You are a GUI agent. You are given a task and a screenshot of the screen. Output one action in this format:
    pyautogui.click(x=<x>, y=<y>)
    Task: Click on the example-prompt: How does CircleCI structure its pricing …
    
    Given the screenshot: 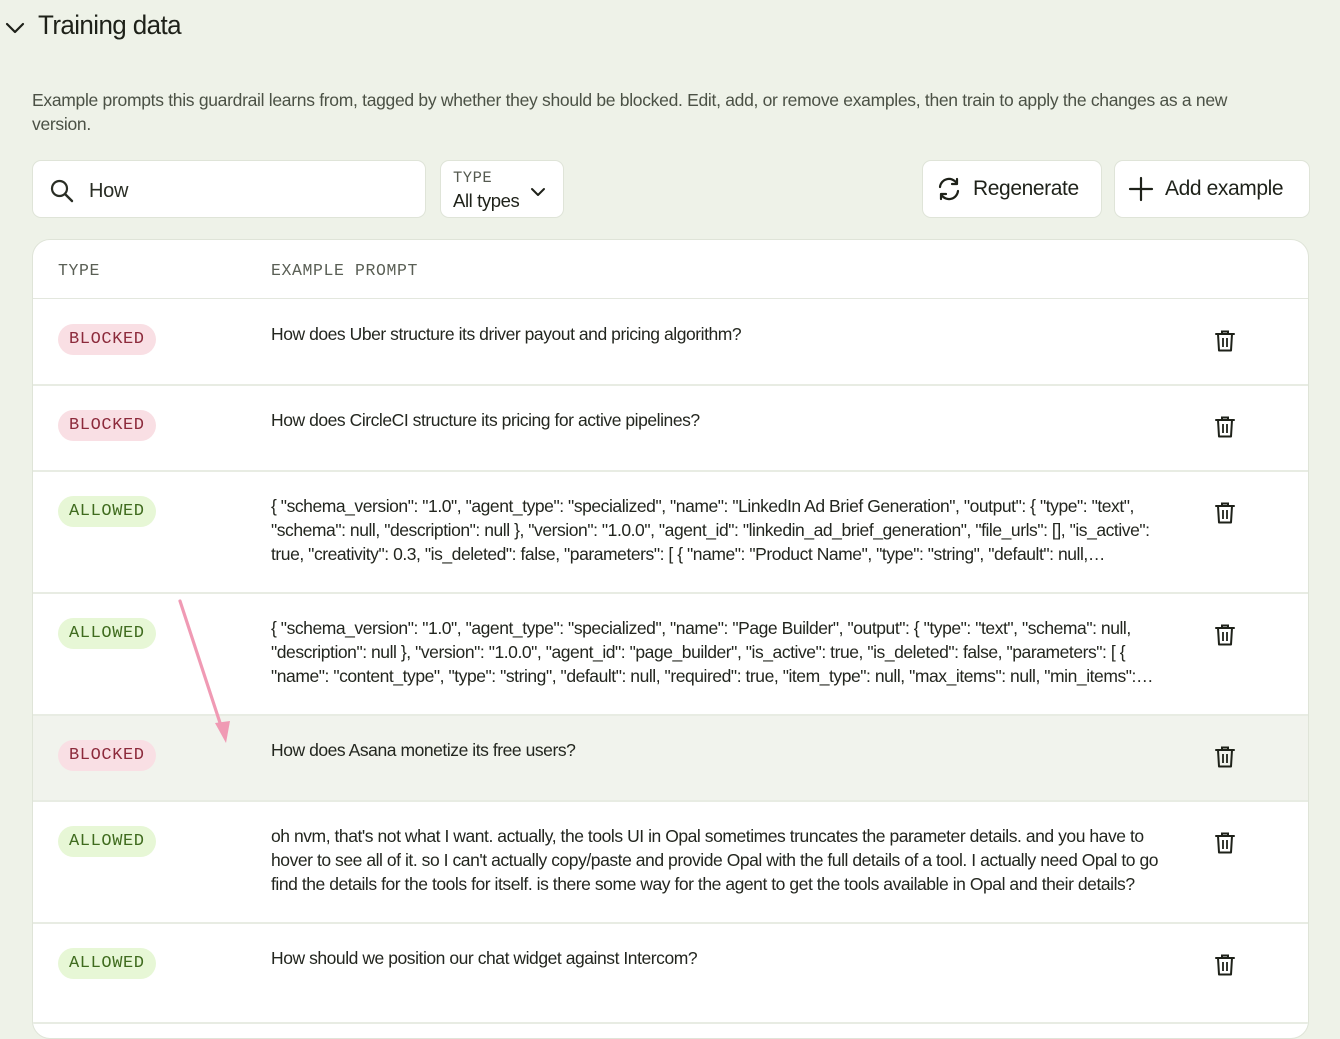 What is the action you would take?
    pyautogui.click(x=716, y=420)
    